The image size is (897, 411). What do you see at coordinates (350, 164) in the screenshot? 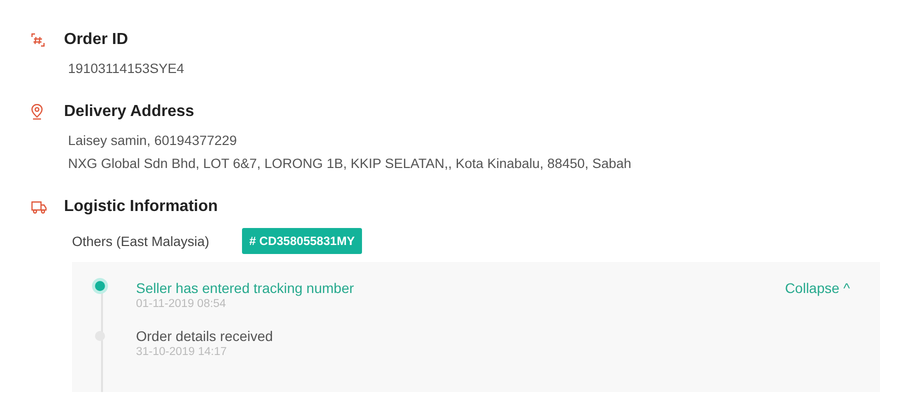
I see `address-line: NXG Global Sdn Bhd, LOT 6&7, LORONG 1B, KKIP SELATAN,, Kota Kinabalu, 88450, Sabah` at bounding box center [350, 164].